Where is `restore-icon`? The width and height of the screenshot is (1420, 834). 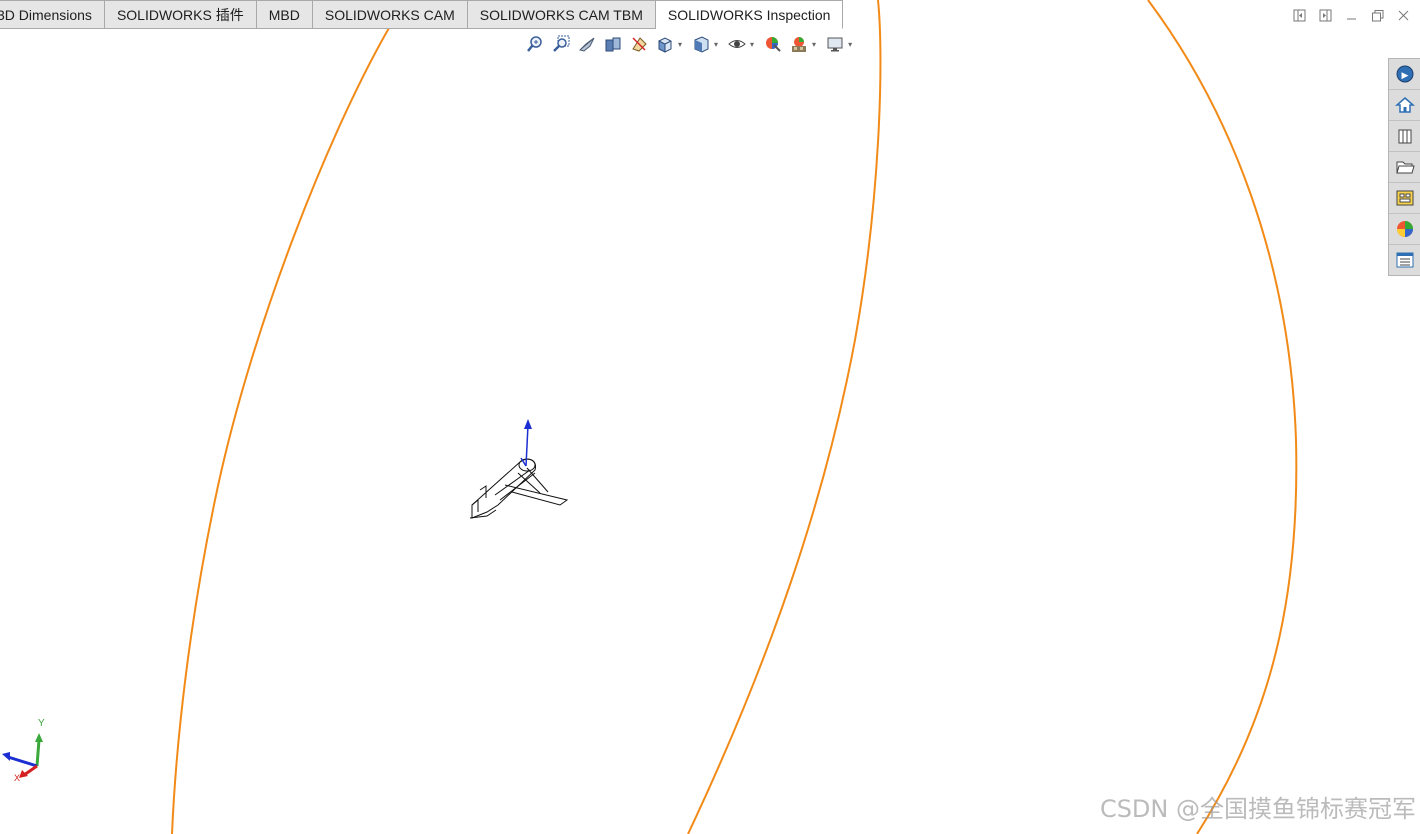
restore-icon is located at coordinates (1377, 15).